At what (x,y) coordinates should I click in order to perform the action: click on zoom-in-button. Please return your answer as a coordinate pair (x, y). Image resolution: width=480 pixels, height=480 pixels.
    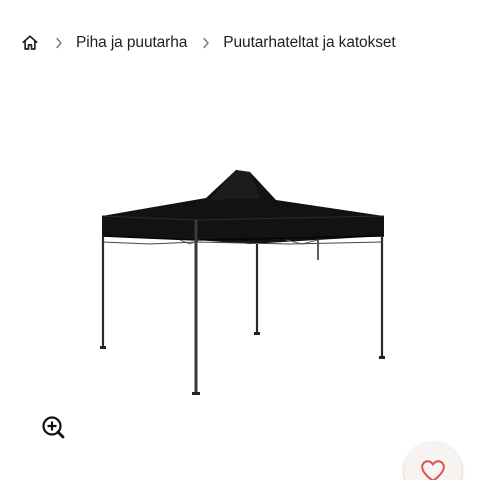
    Looking at the image, I should click on (53, 427).